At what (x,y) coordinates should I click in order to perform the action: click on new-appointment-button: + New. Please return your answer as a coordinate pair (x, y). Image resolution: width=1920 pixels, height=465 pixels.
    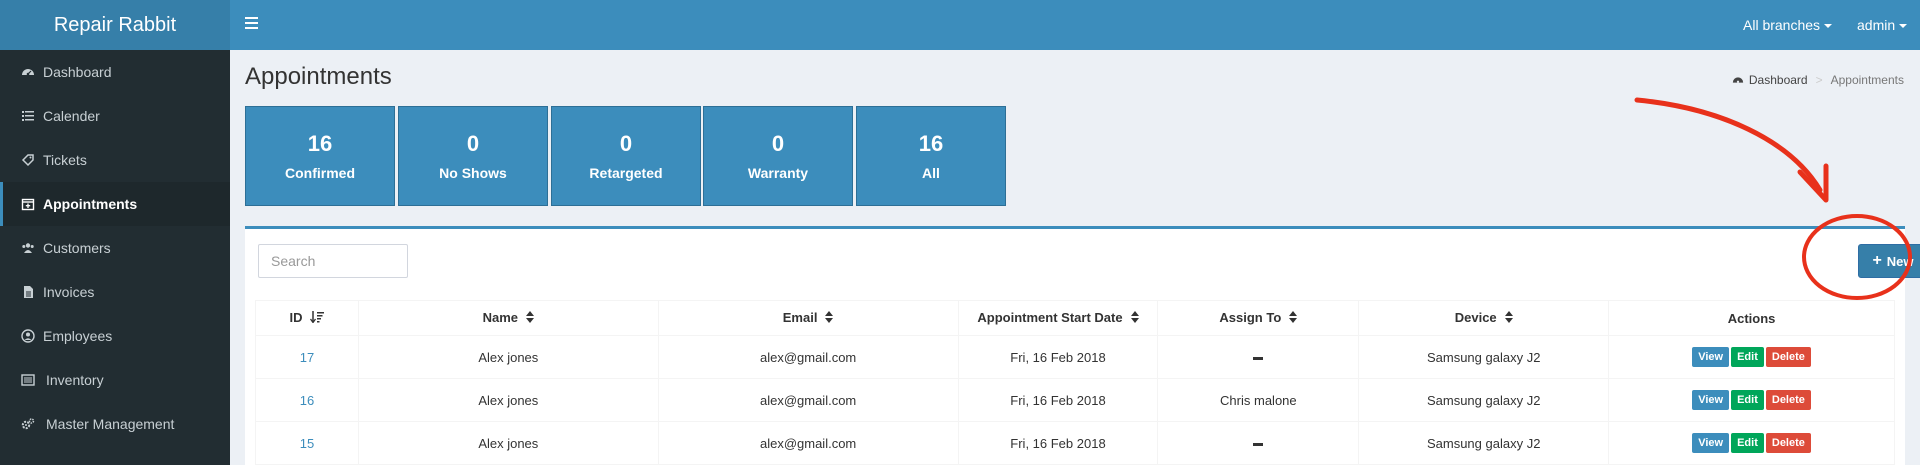
    Looking at the image, I should click on (1889, 261).